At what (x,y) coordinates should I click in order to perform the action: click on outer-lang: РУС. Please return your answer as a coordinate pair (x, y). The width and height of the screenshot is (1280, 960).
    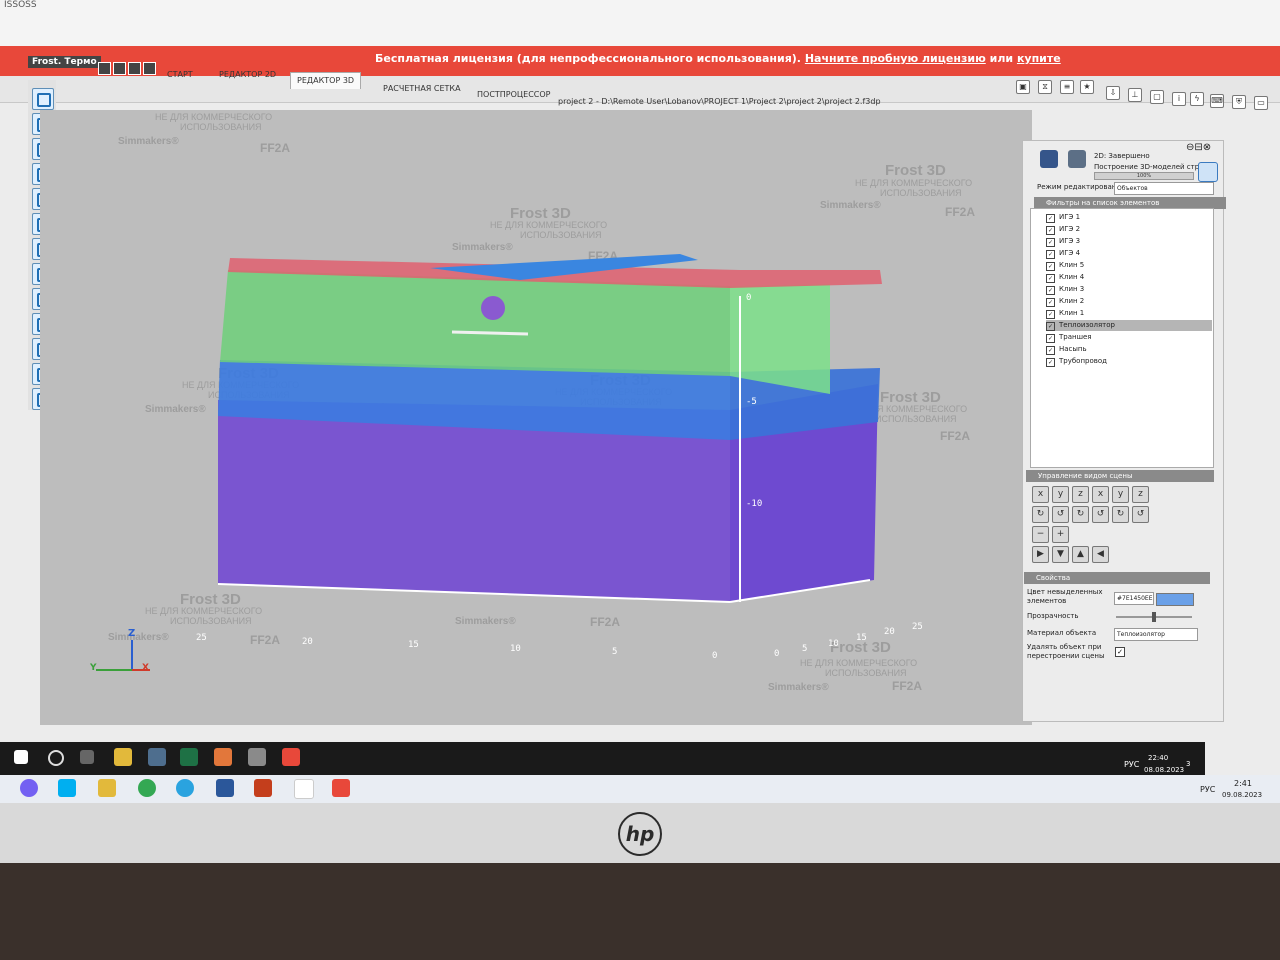
    Looking at the image, I should click on (1207, 789).